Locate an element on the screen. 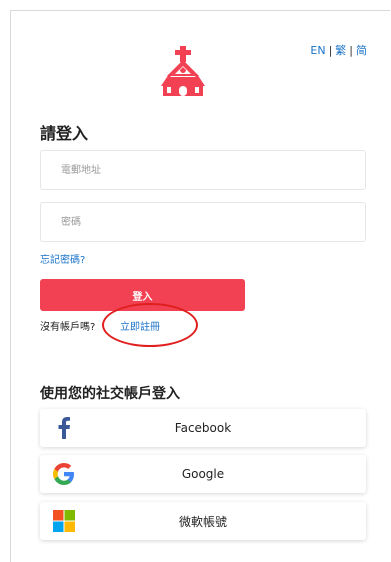 Image resolution: width=391 pixels, height=562 pixels. social-login-heading: 使用您的社交帳戶登入 is located at coordinates (110, 394).